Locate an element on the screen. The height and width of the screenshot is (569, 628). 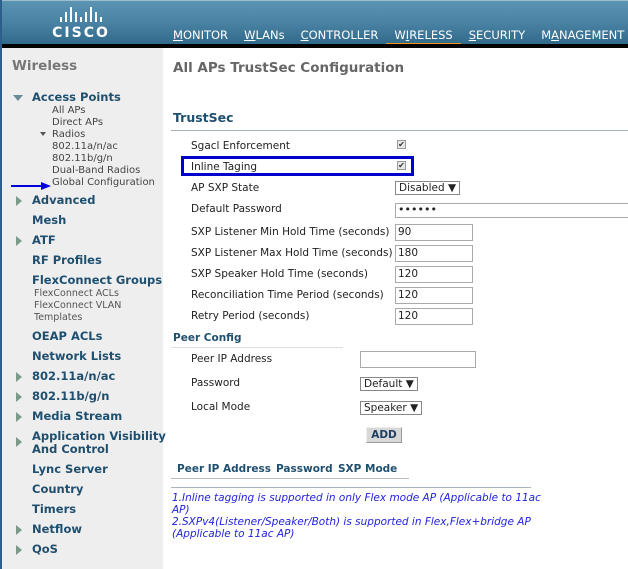
add-button: ADD is located at coordinates (384, 435).